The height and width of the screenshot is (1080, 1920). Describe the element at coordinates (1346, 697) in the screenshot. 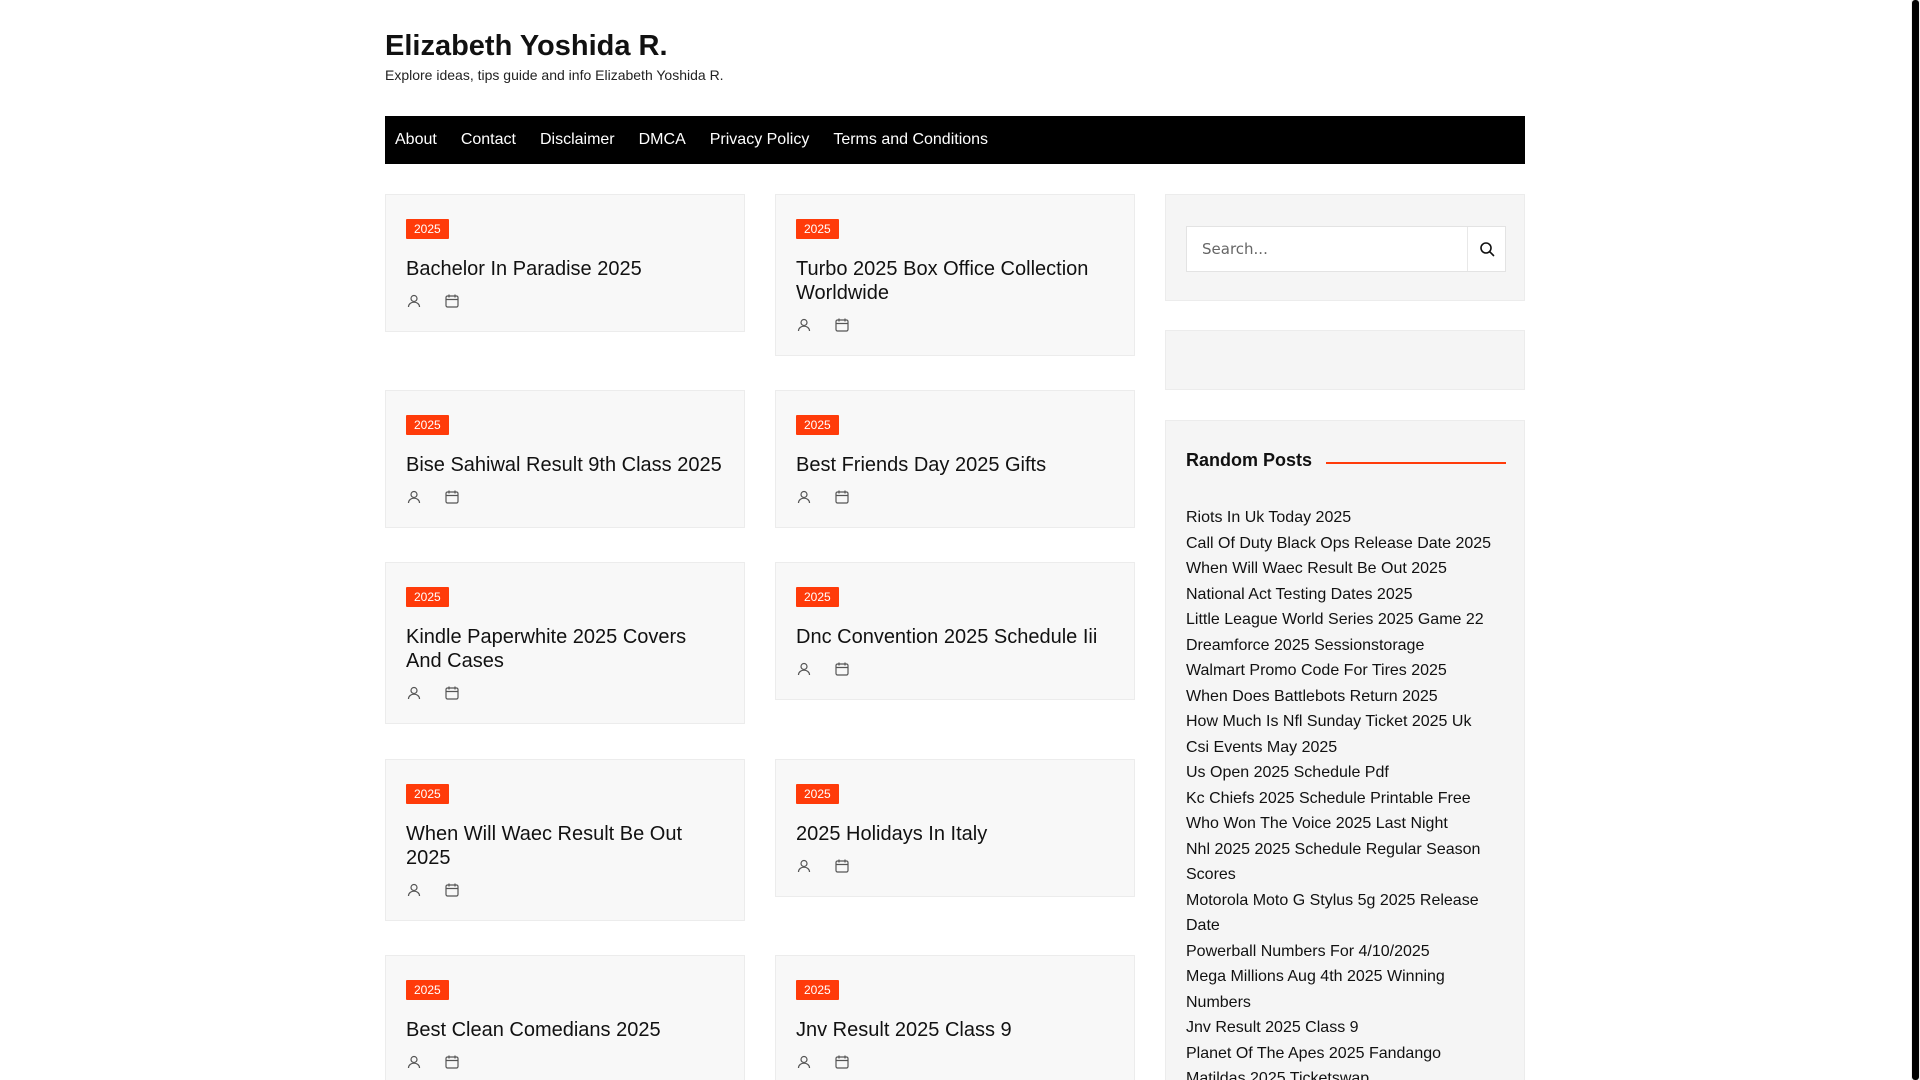

I see `random-post-link: When Does Battlebots Return 2025` at that location.